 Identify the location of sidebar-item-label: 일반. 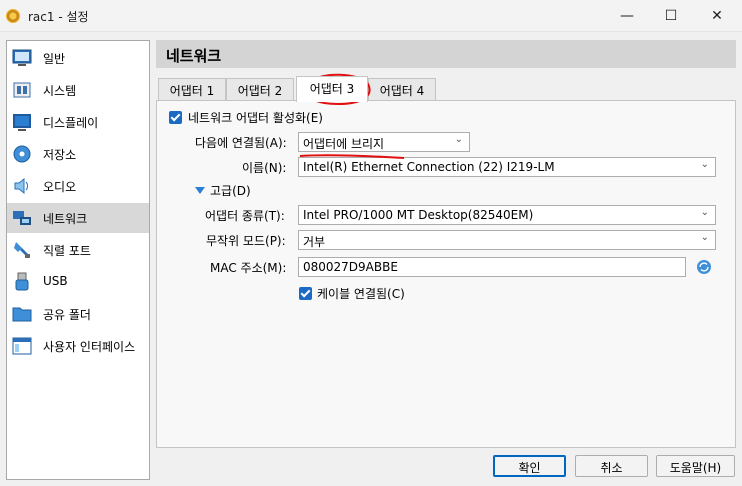
(54, 59).